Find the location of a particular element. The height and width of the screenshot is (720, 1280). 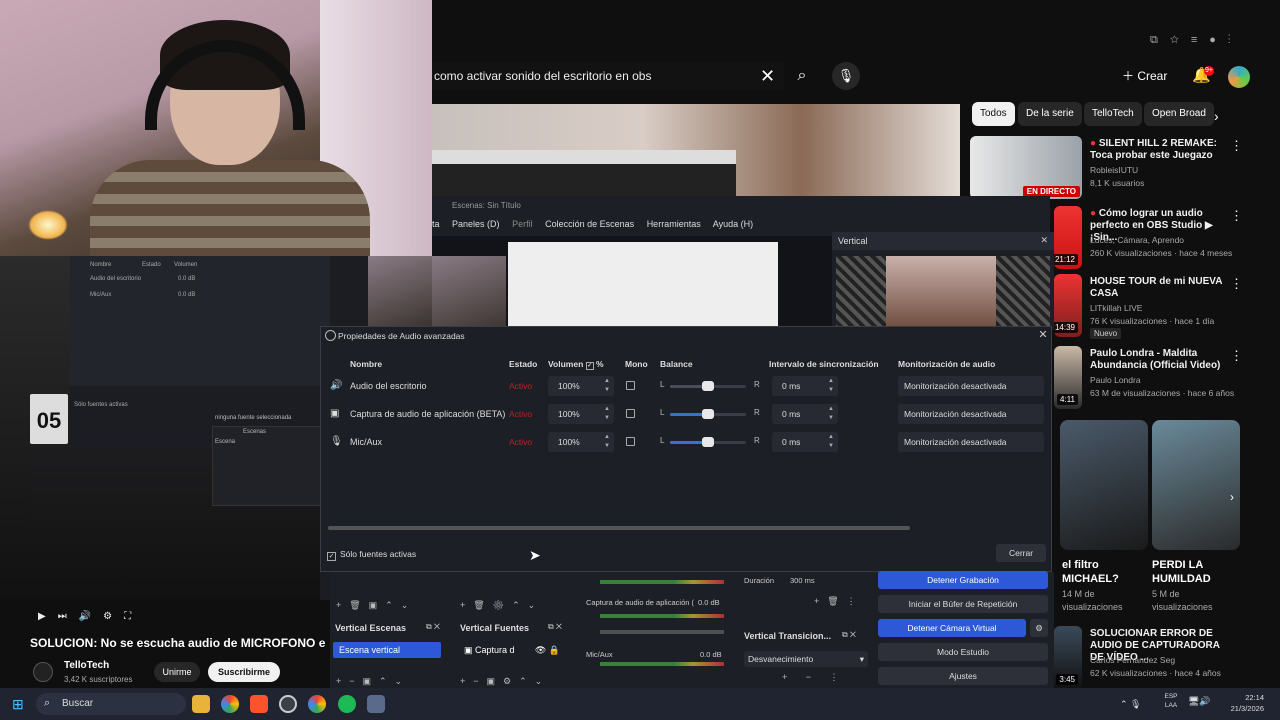

menu-item-docks: Paneles (D) is located at coordinates (476, 224).